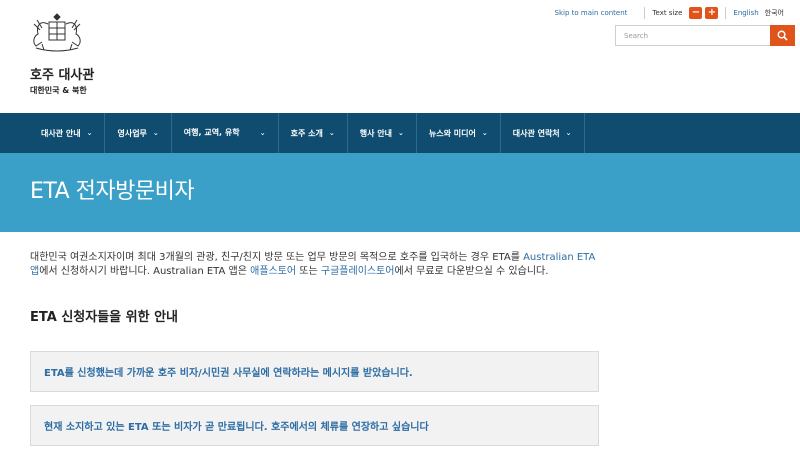 The height and width of the screenshot is (454, 800). What do you see at coordinates (358, 271) in the screenshot?
I see `google-play-link: 구글플레이스토어` at bounding box center [358, 271].